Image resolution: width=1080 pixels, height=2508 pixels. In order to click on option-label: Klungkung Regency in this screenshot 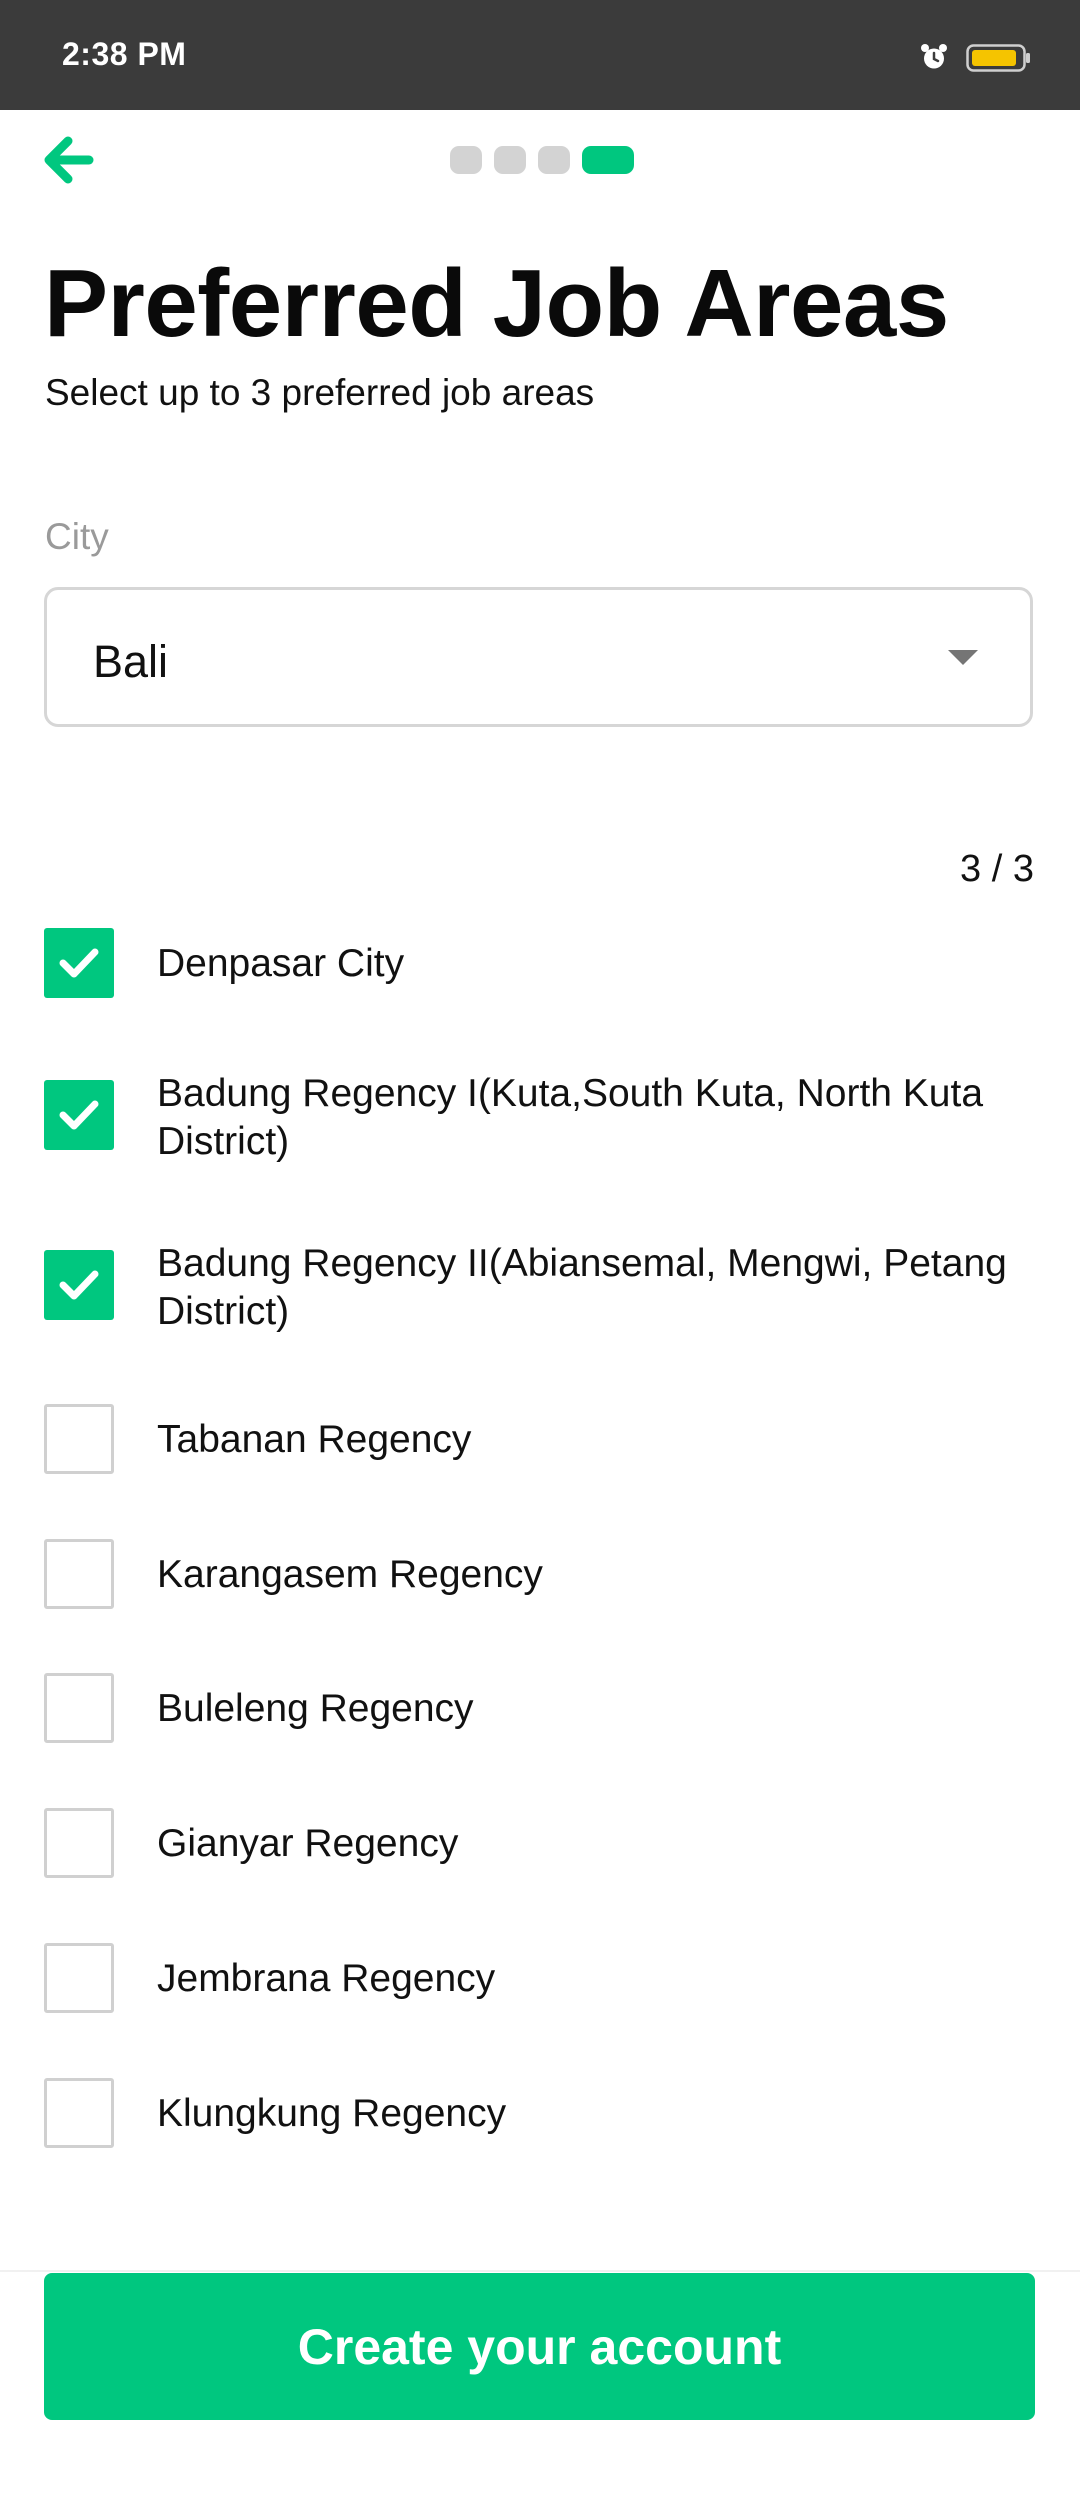, I will do `click(332, 2113)`.